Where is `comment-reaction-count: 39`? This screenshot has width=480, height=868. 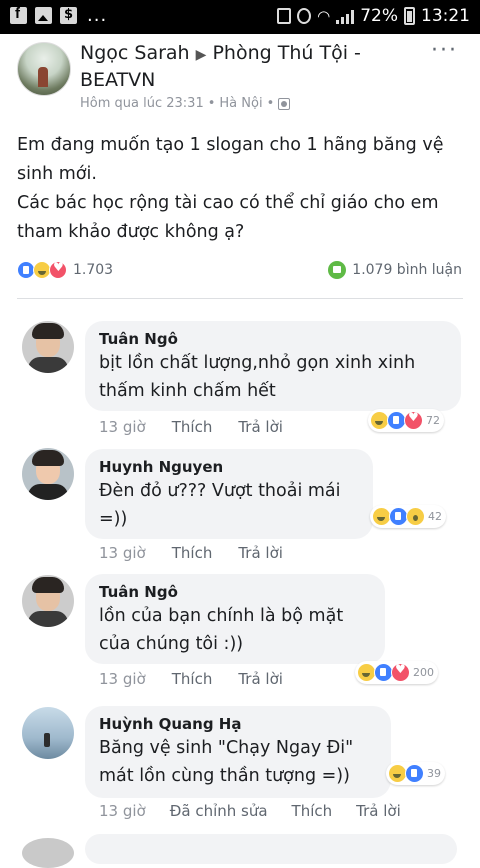 comment-reaction-count: 39 is located at coordinates (434, 773).